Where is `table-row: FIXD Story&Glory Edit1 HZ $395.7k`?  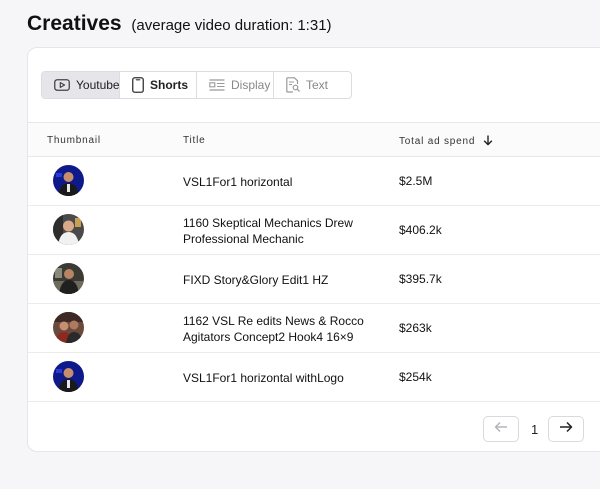
table-row: FIXD Story&Glory Edit1 HZ $395.7k is located at coordinates (314, 279).